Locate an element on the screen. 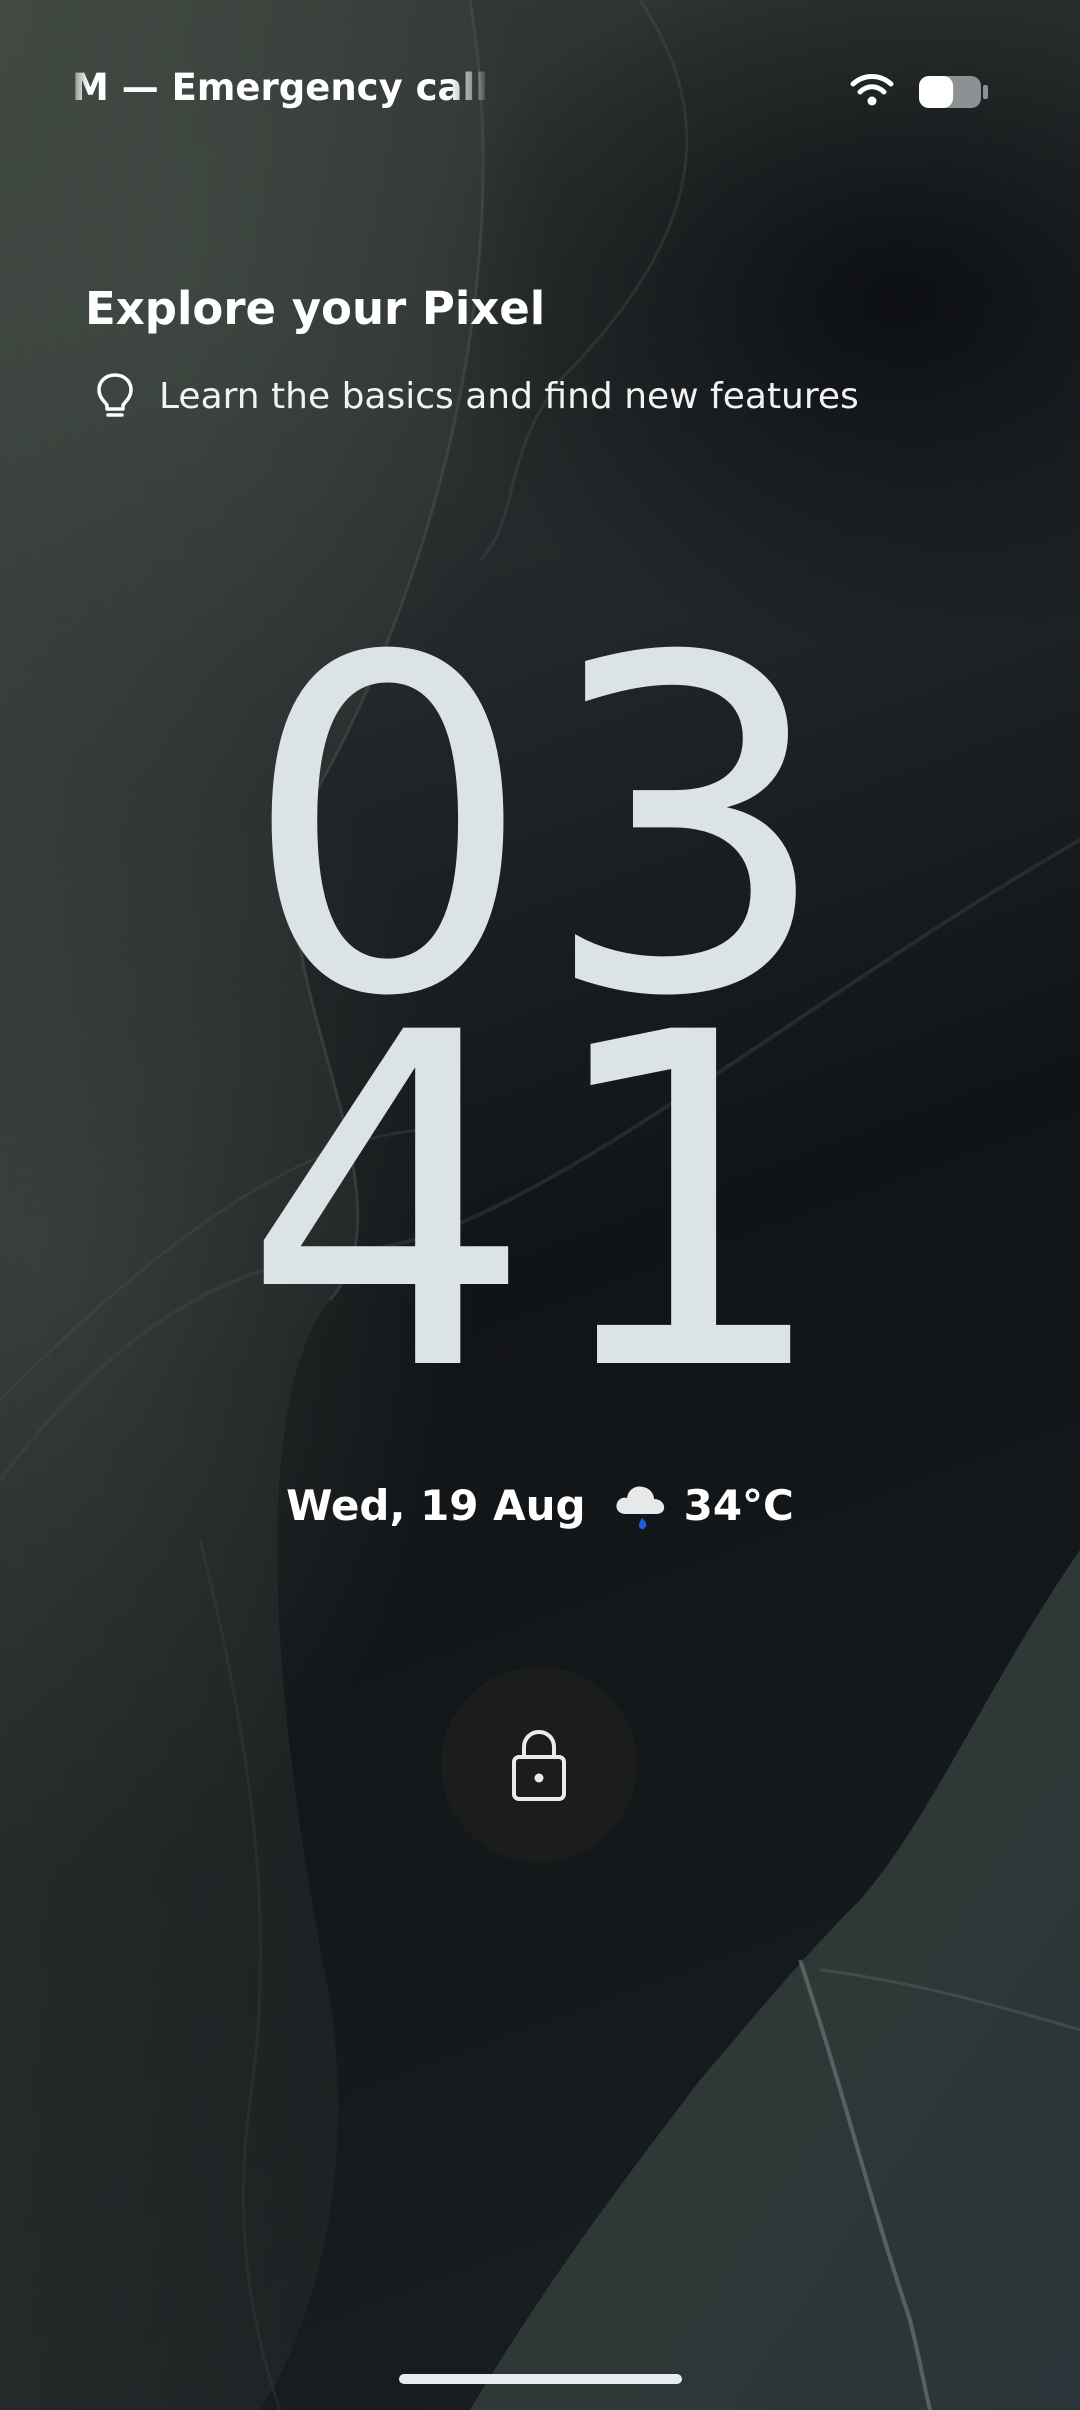 The width and height of the screenshot is (1080, 2410). date-text: Wed, 19 Aug is located at coordinates (436, 1505).